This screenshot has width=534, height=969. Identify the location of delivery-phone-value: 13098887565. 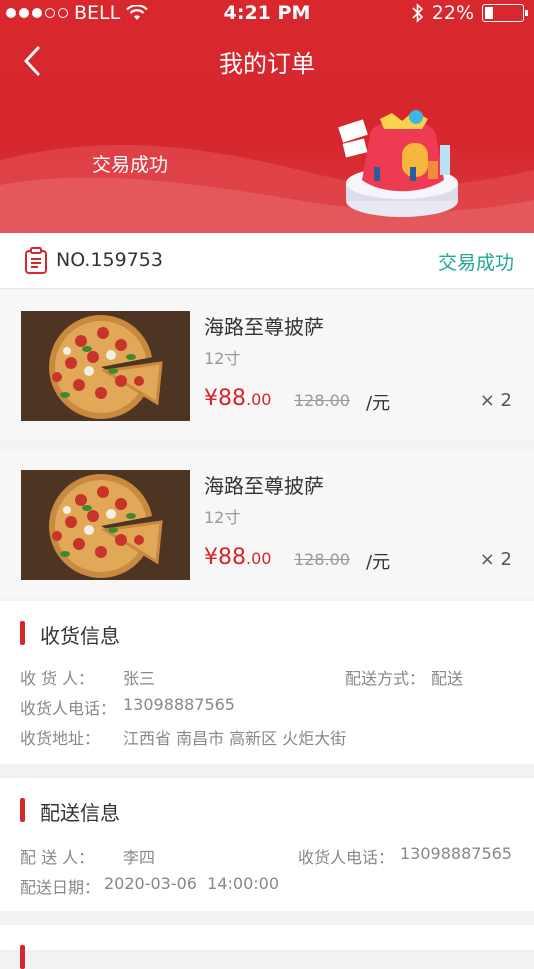
(456, 853).